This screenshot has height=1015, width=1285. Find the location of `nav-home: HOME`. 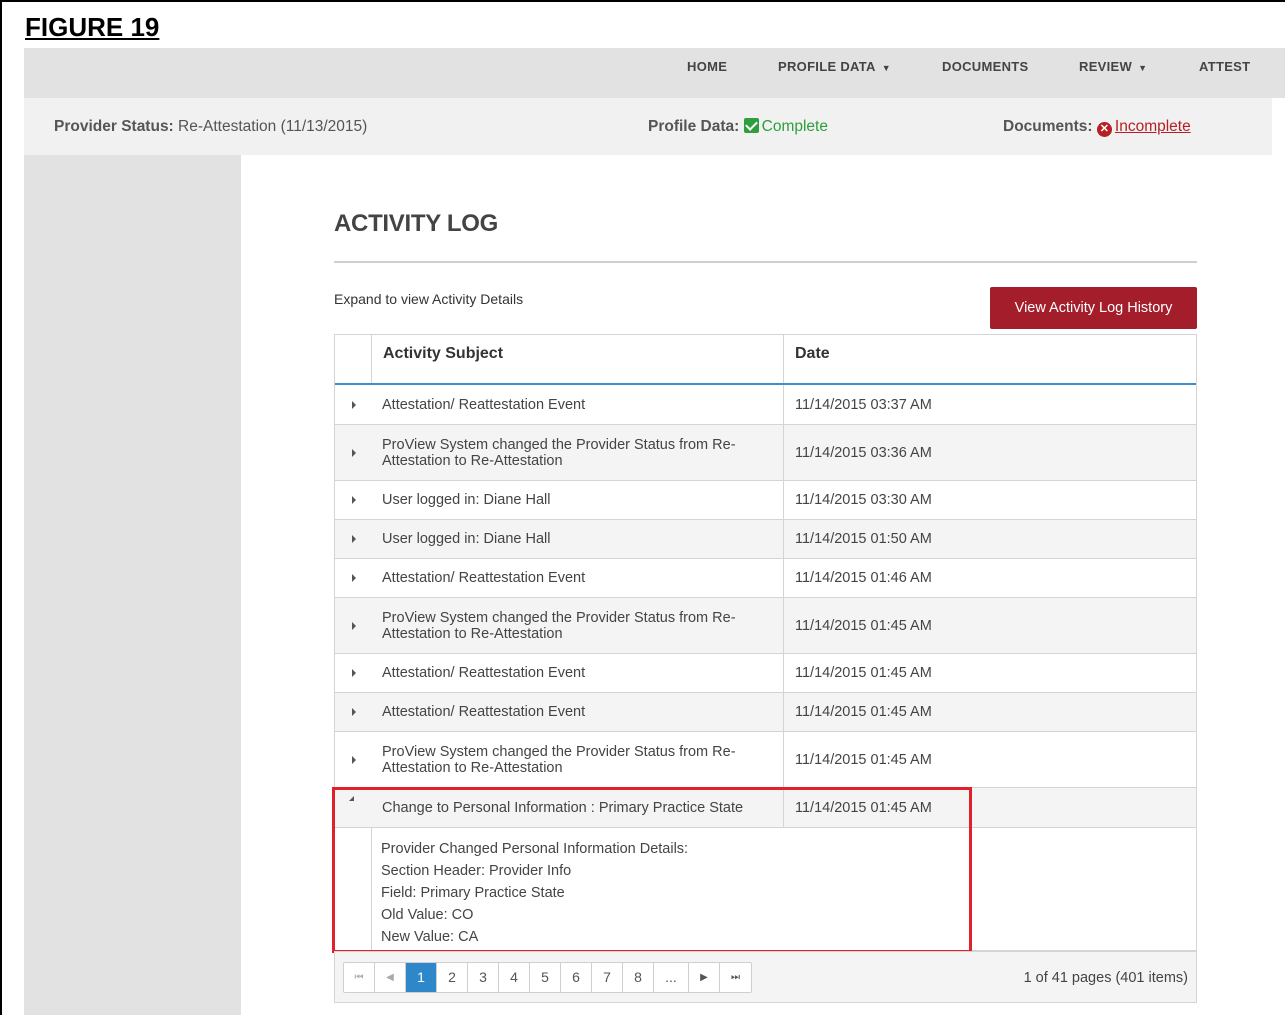

nav-home: HOME is located at coordinates (707, 73).